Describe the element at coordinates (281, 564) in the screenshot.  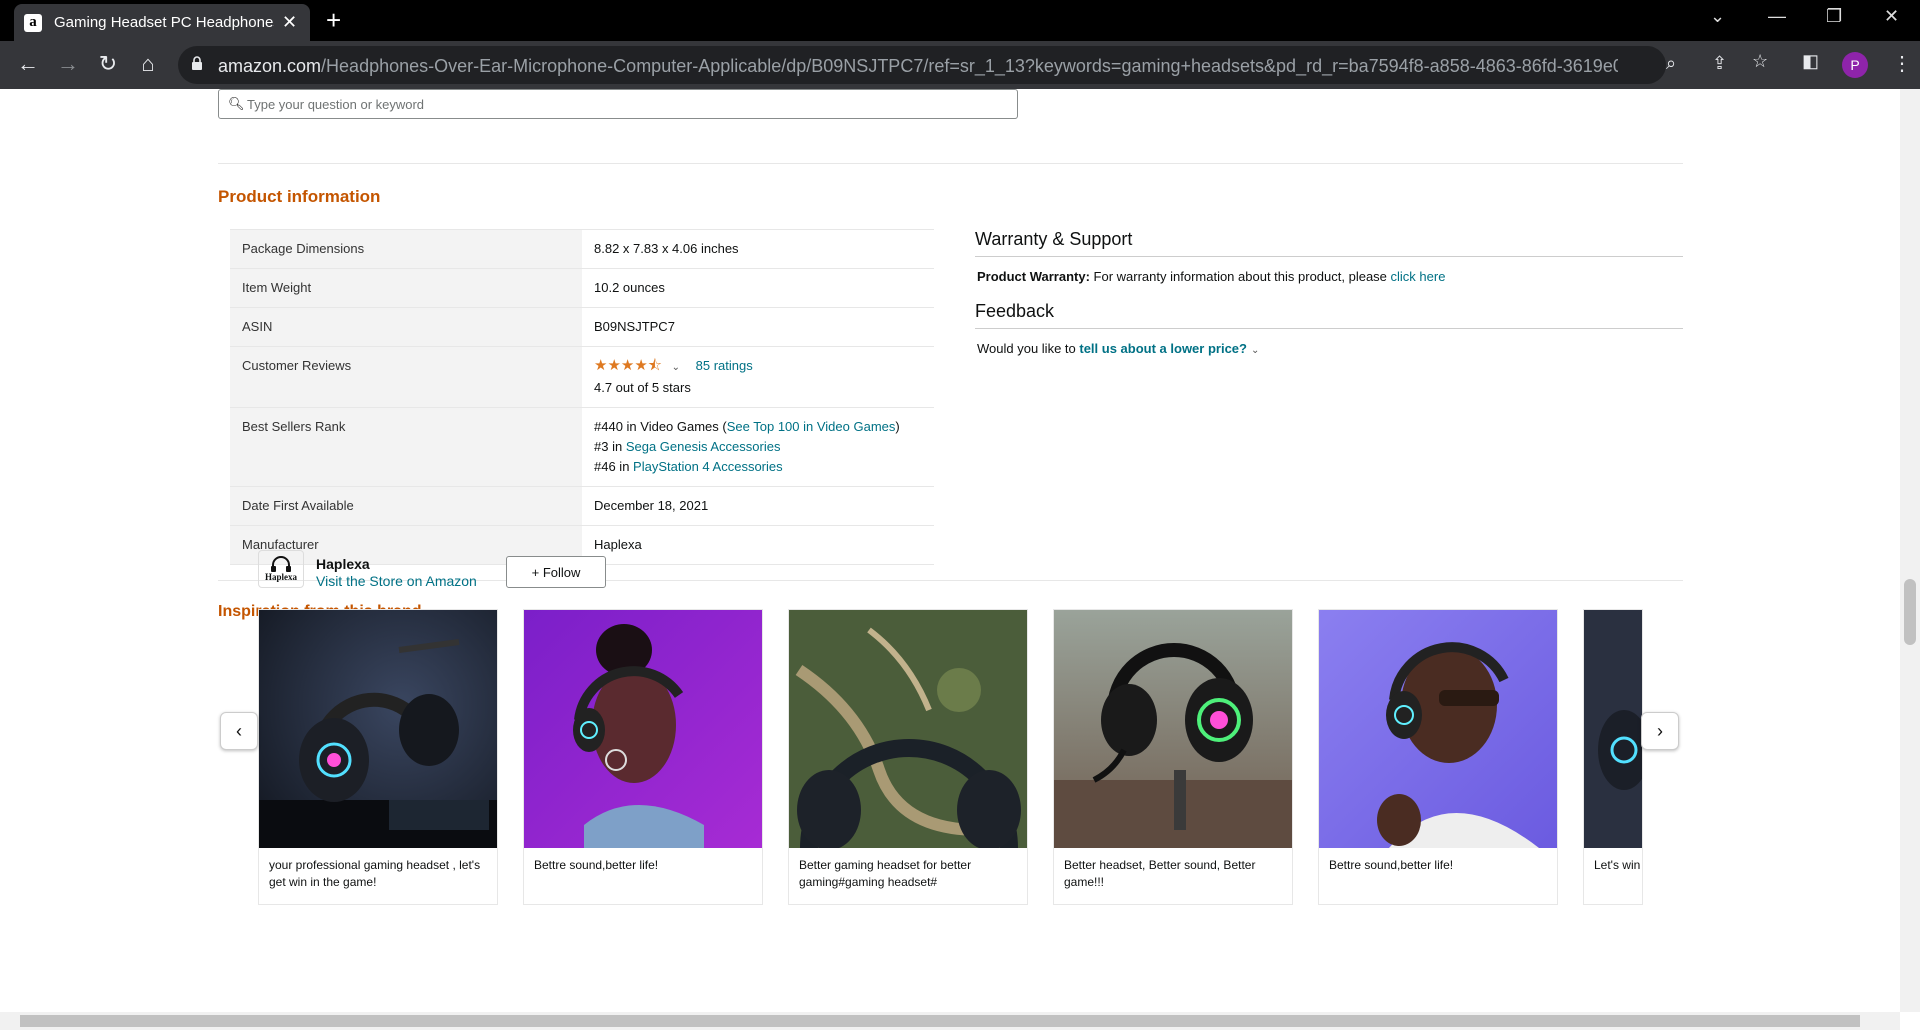
I see `headphones-icon` at that location.